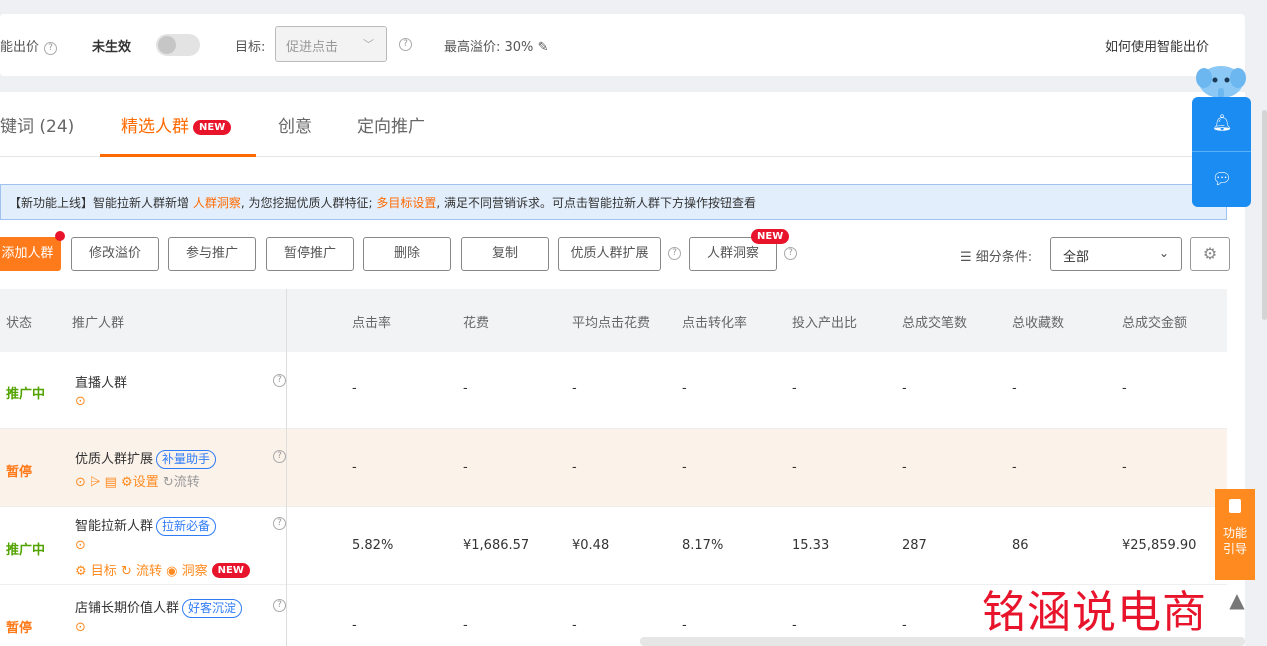  Describe the element at coordinates (407, 254) in the screenshot. I see `delete-button: 删除` at that location.